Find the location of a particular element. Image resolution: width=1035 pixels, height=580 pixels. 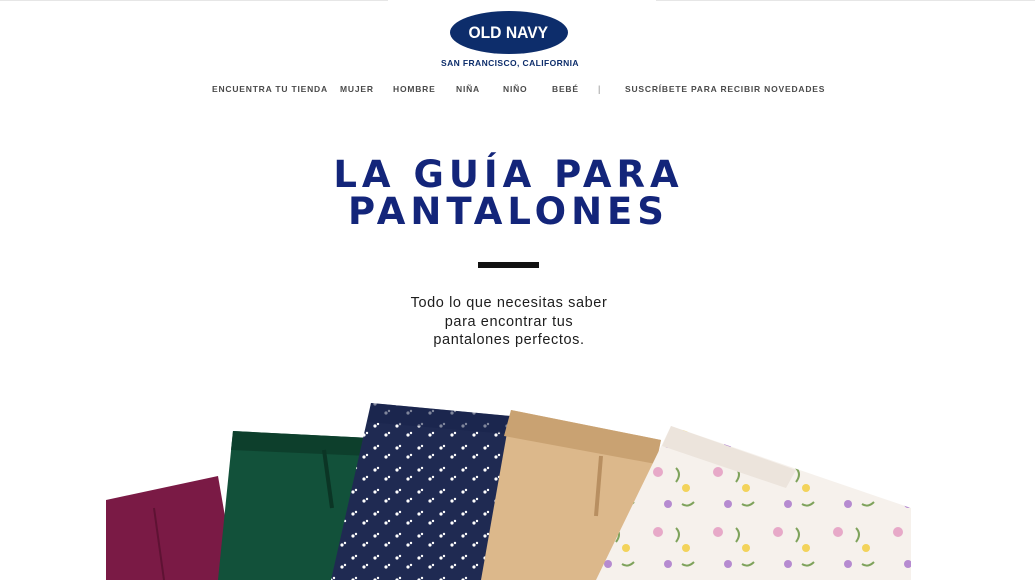

subtitle-line-2: para encontrar tus is located at coordinates (509, 321).